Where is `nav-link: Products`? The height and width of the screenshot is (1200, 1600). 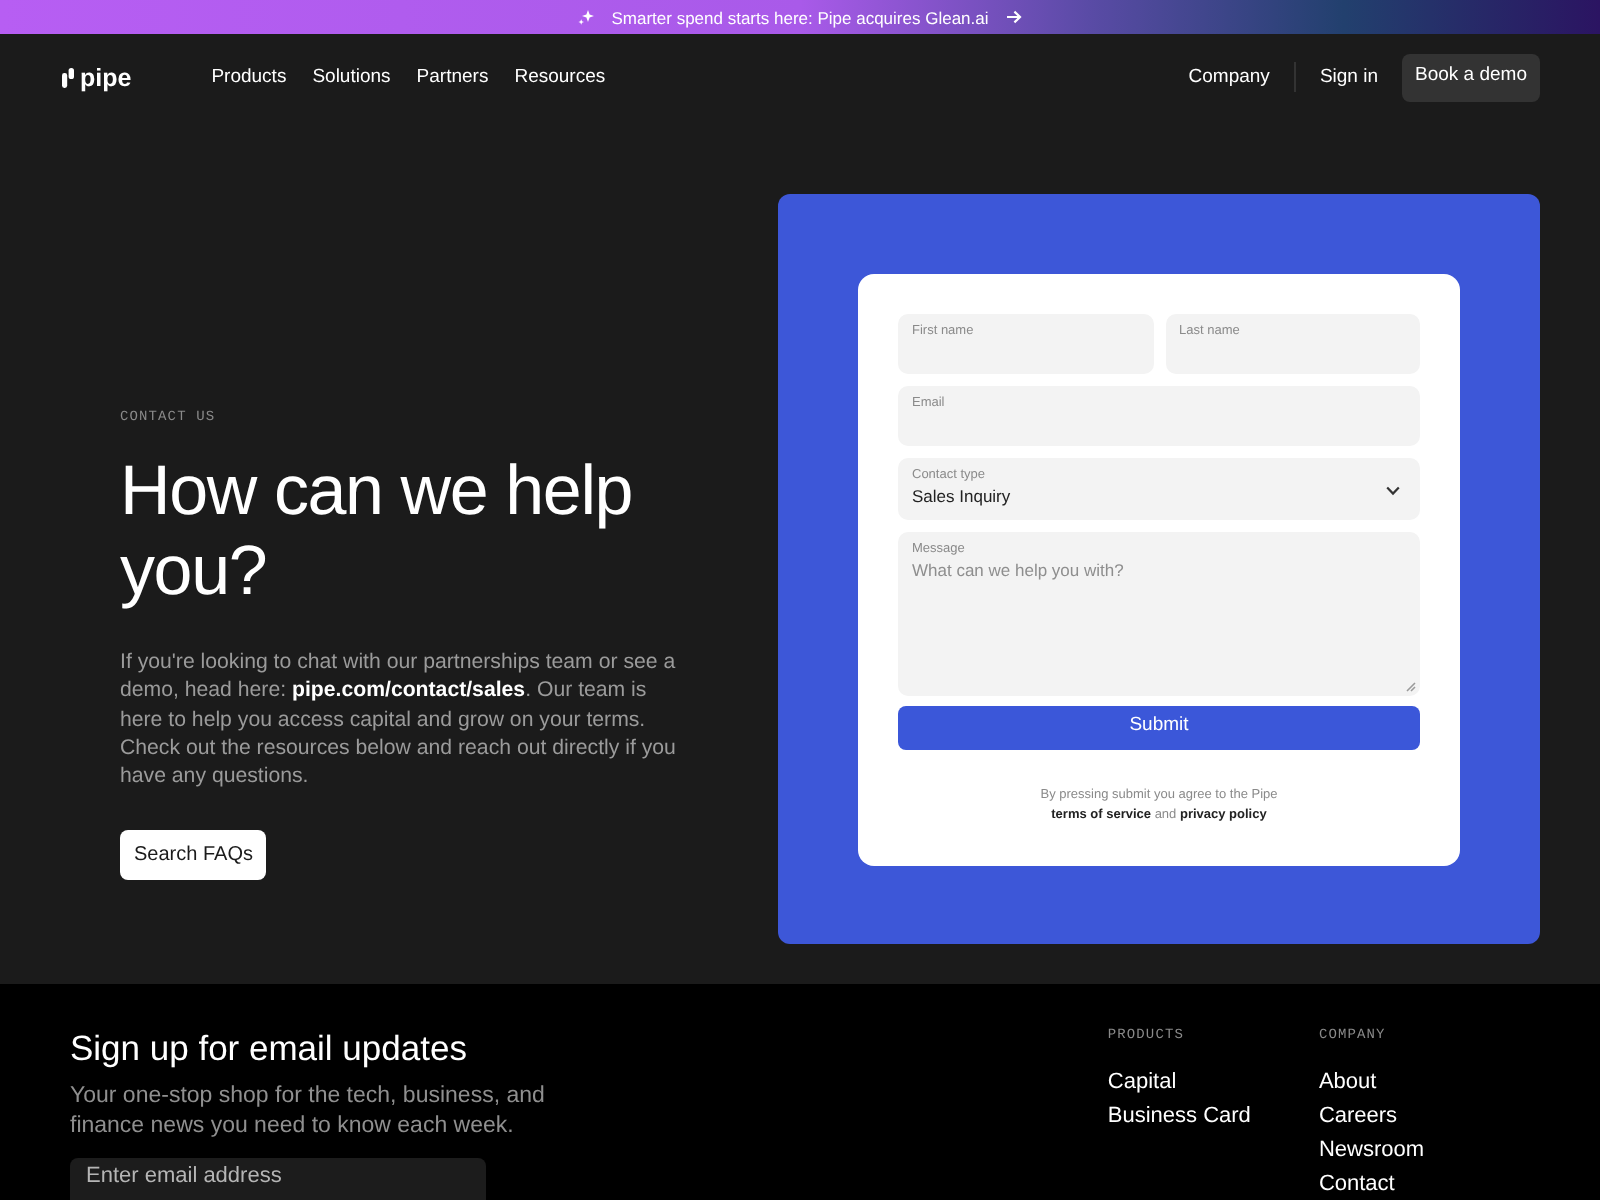
nav-link: Products is located at coordinates (249, 77).